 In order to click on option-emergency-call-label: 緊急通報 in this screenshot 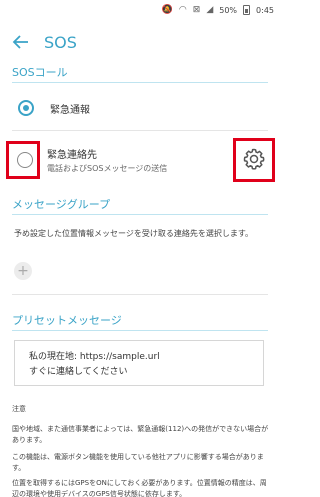, I will do `click(70, 110)`.